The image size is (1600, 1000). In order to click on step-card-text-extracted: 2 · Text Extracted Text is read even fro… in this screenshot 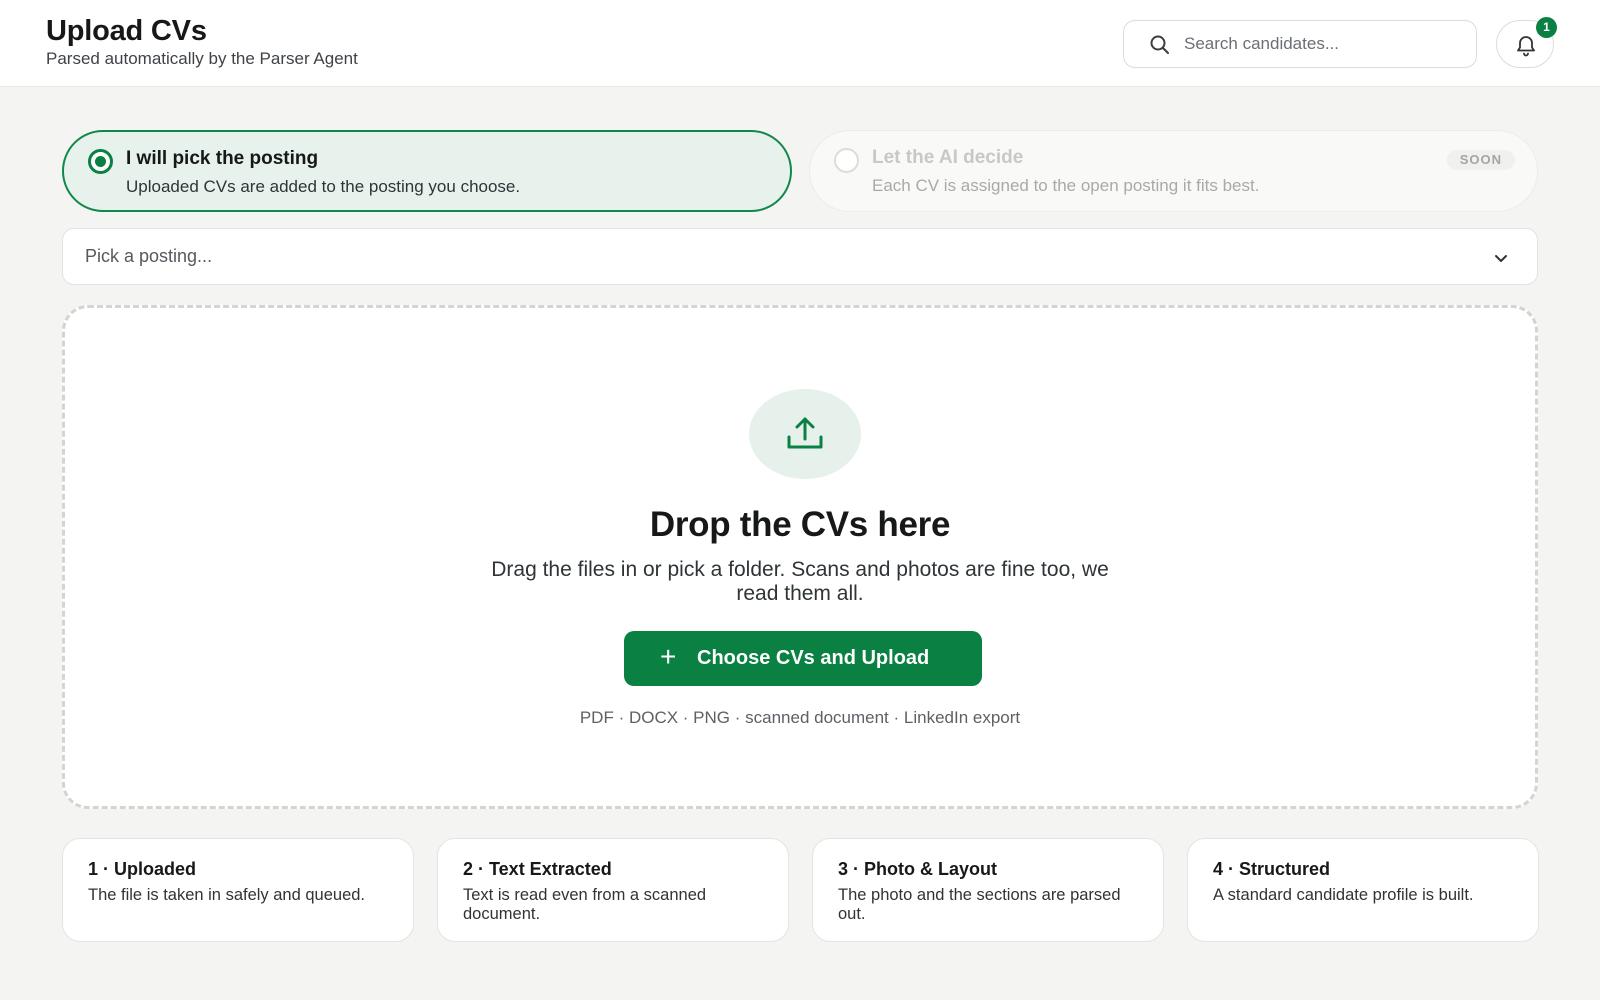, I will do `click(613, 890)`.